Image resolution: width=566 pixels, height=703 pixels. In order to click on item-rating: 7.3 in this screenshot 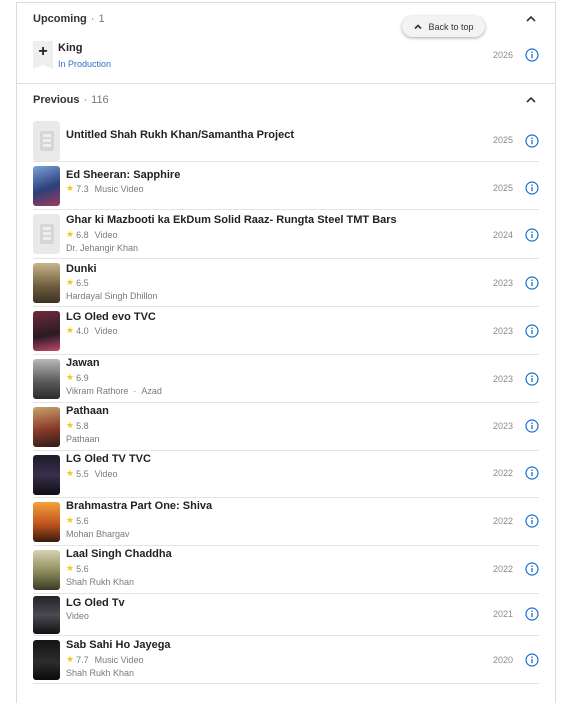, I will do `click(82, 188)`.